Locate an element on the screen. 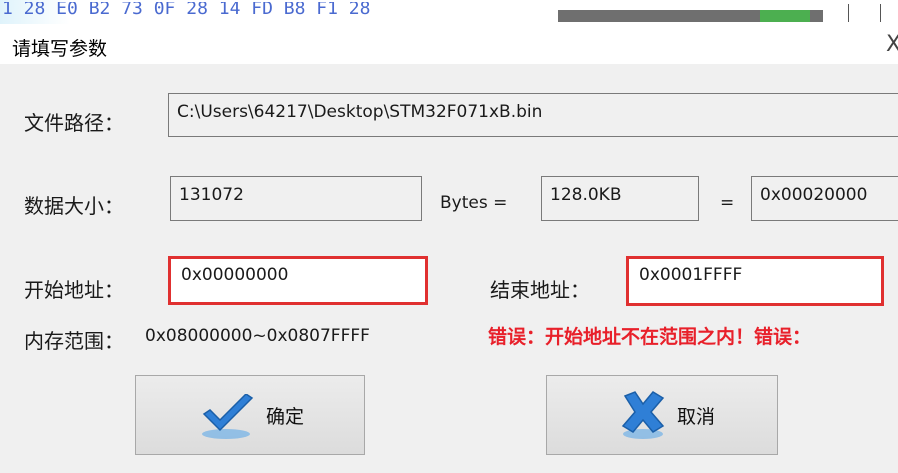  file-path-field: C:\Users\64217\Desktop\STM32F071xB.bin is located at coordinates (533, 115).